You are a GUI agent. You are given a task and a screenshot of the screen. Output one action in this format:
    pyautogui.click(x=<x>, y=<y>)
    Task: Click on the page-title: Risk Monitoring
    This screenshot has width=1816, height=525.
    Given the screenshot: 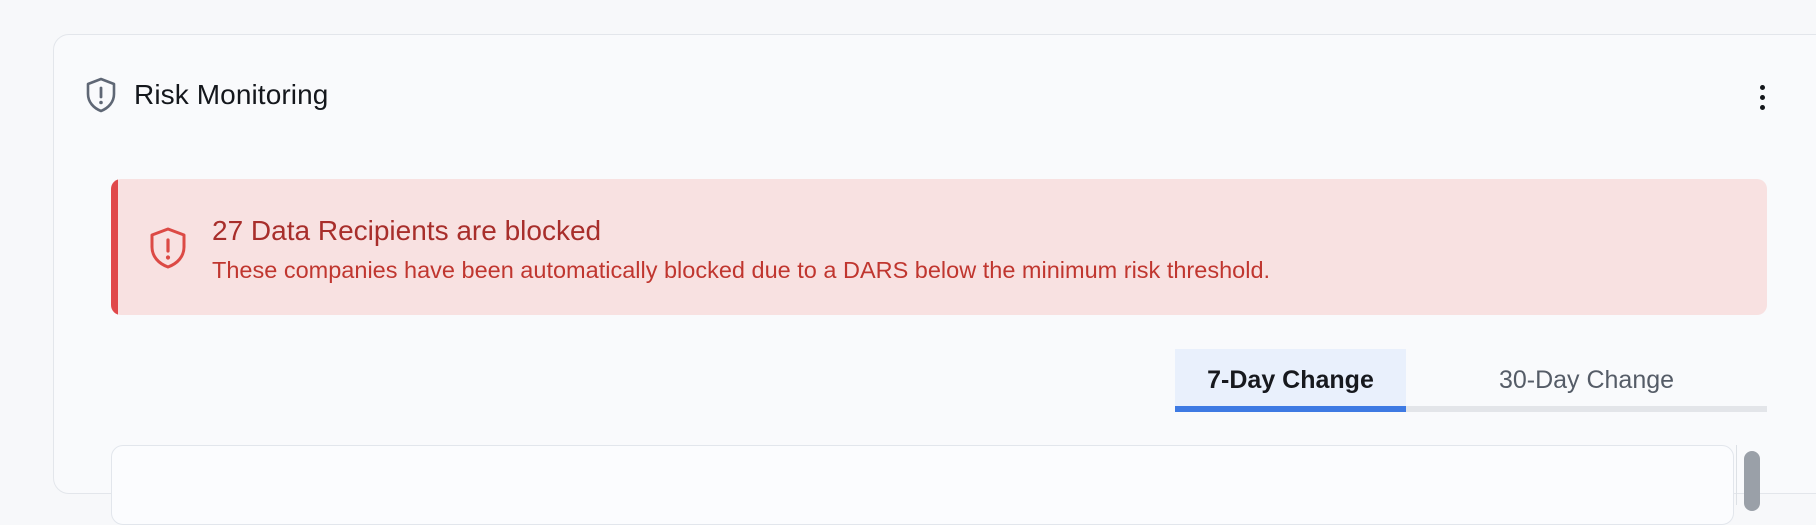 What is the action you would take?
    pyautogui.click(x=231, y=94)
    